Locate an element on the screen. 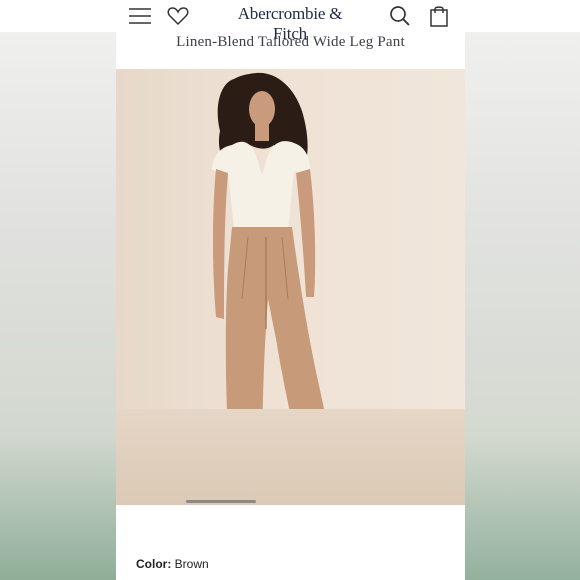  search-icon is located at coordinates (400, 16).